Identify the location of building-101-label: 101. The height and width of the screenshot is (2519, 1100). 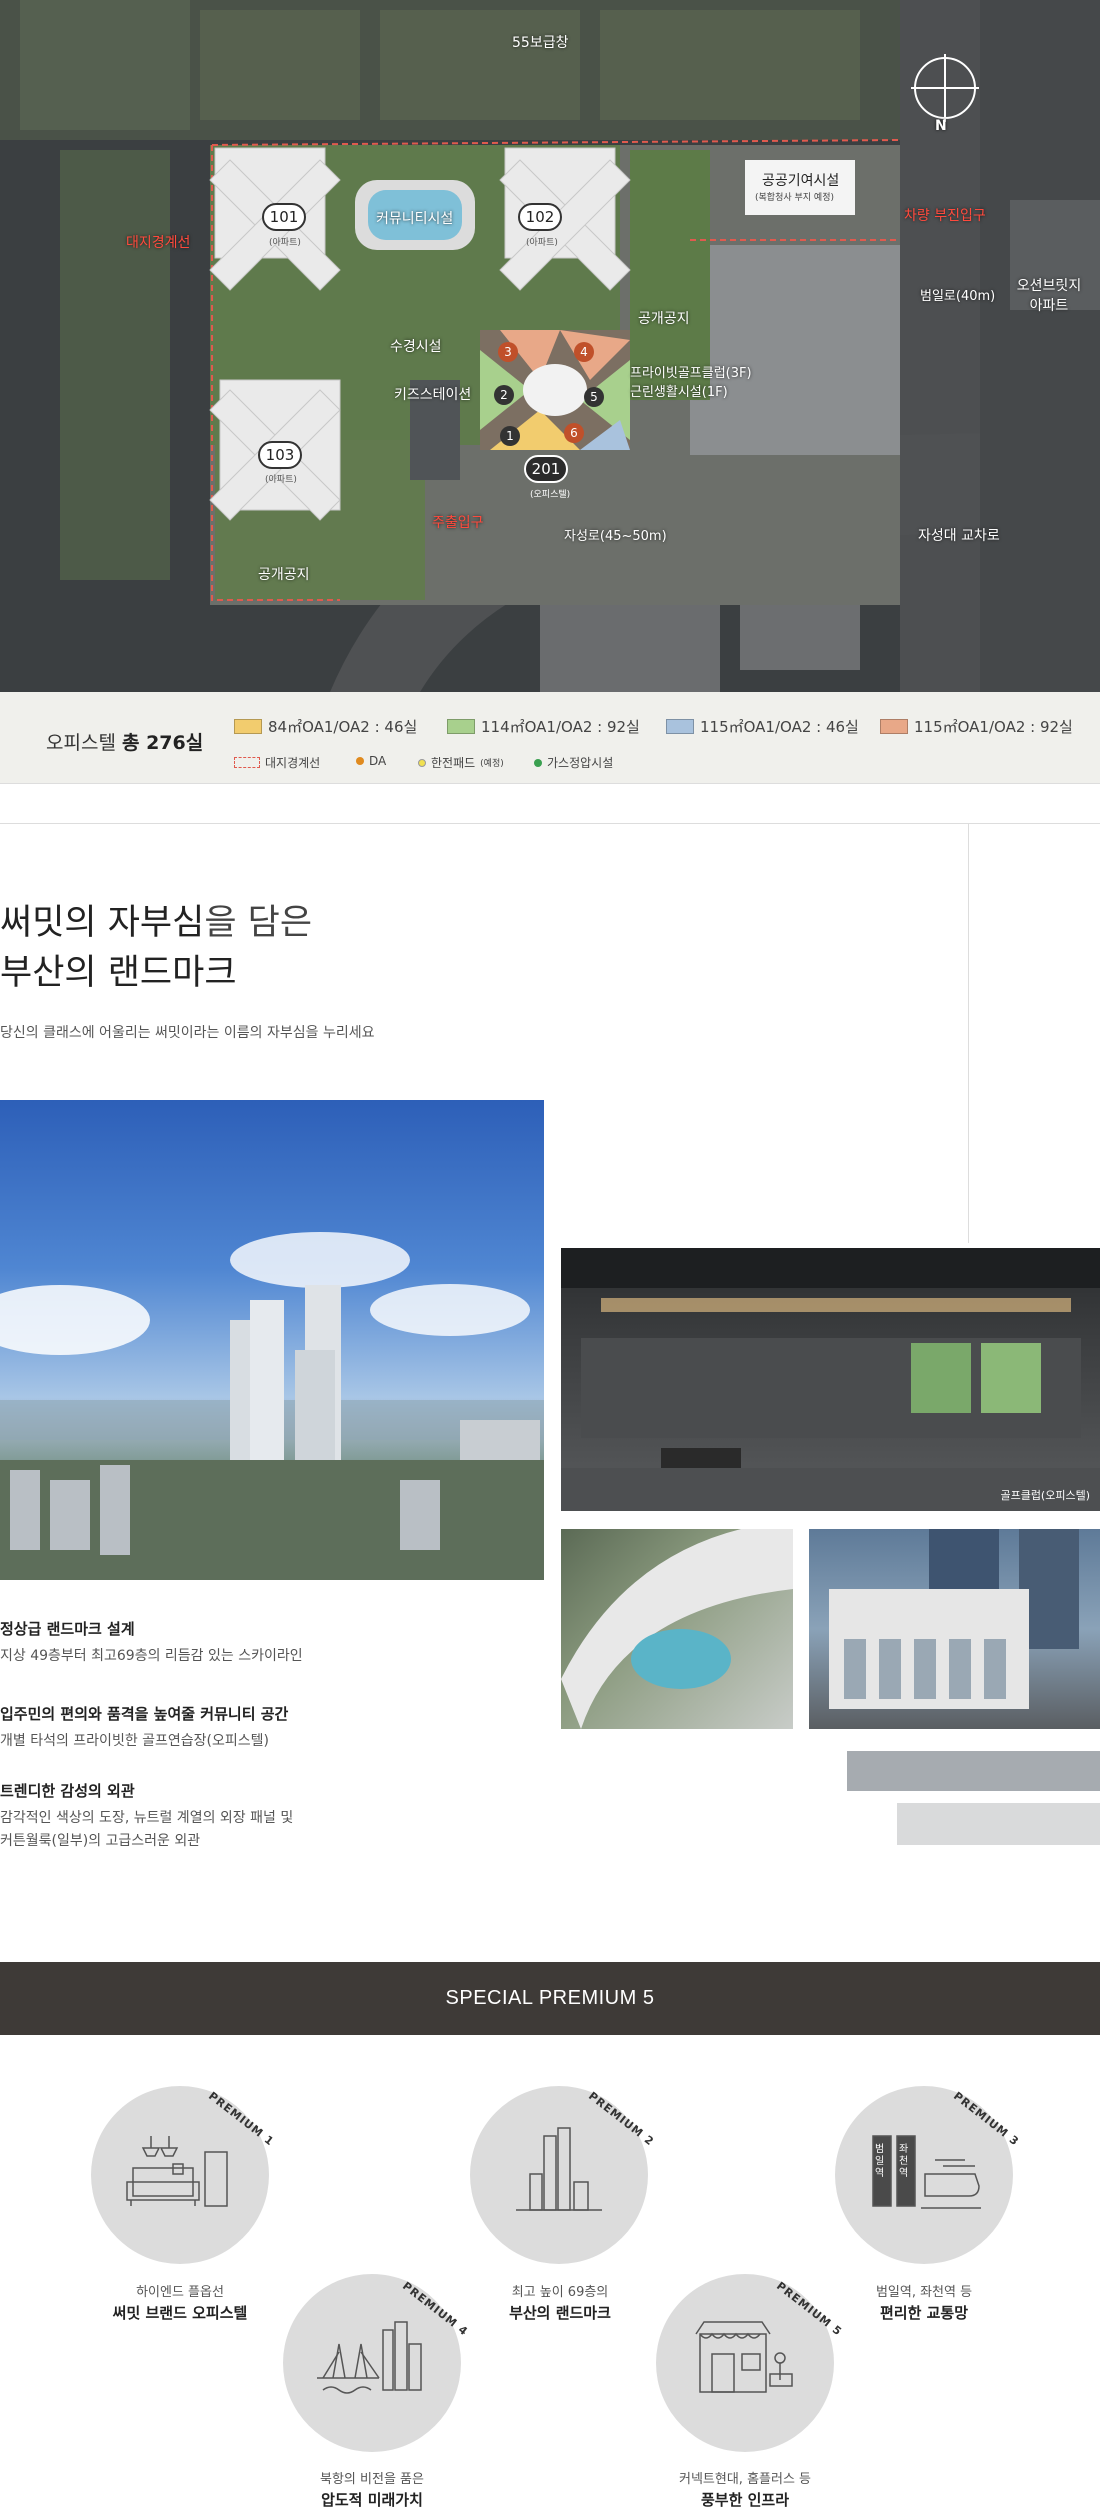
(284, 217).